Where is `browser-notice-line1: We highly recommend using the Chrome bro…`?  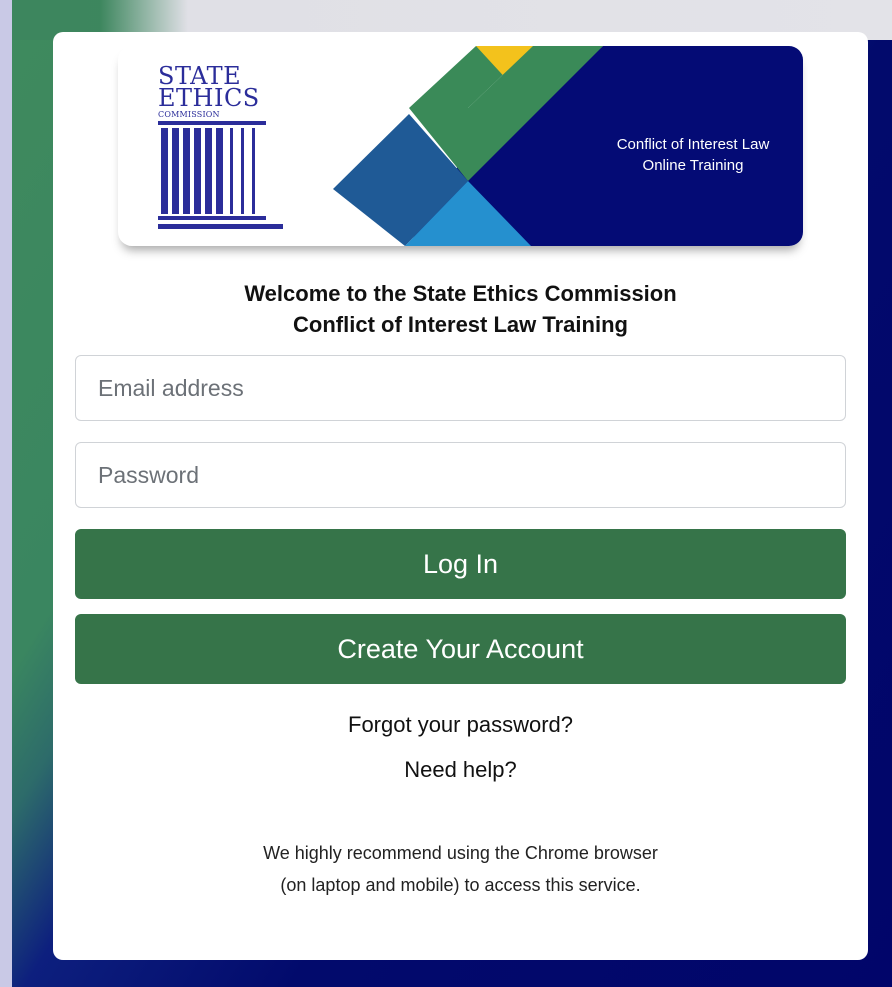 browser-notice-line1: We highly recommend using the Chrome bro… is located at coordinates (460, 853).